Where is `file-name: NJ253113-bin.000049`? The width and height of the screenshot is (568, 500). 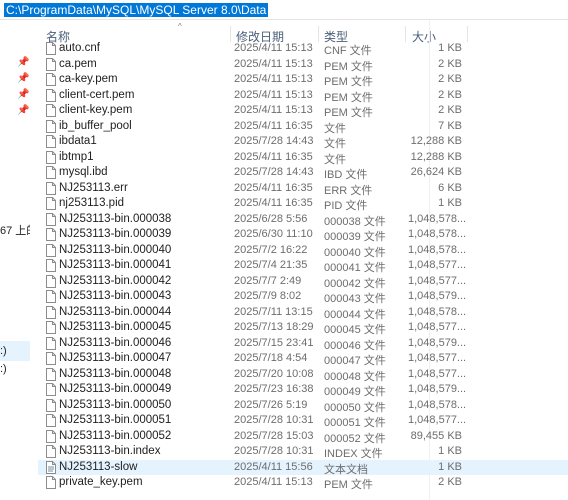 file-name: NJ253113-bin.000049 is located at coordinates (115, 389).